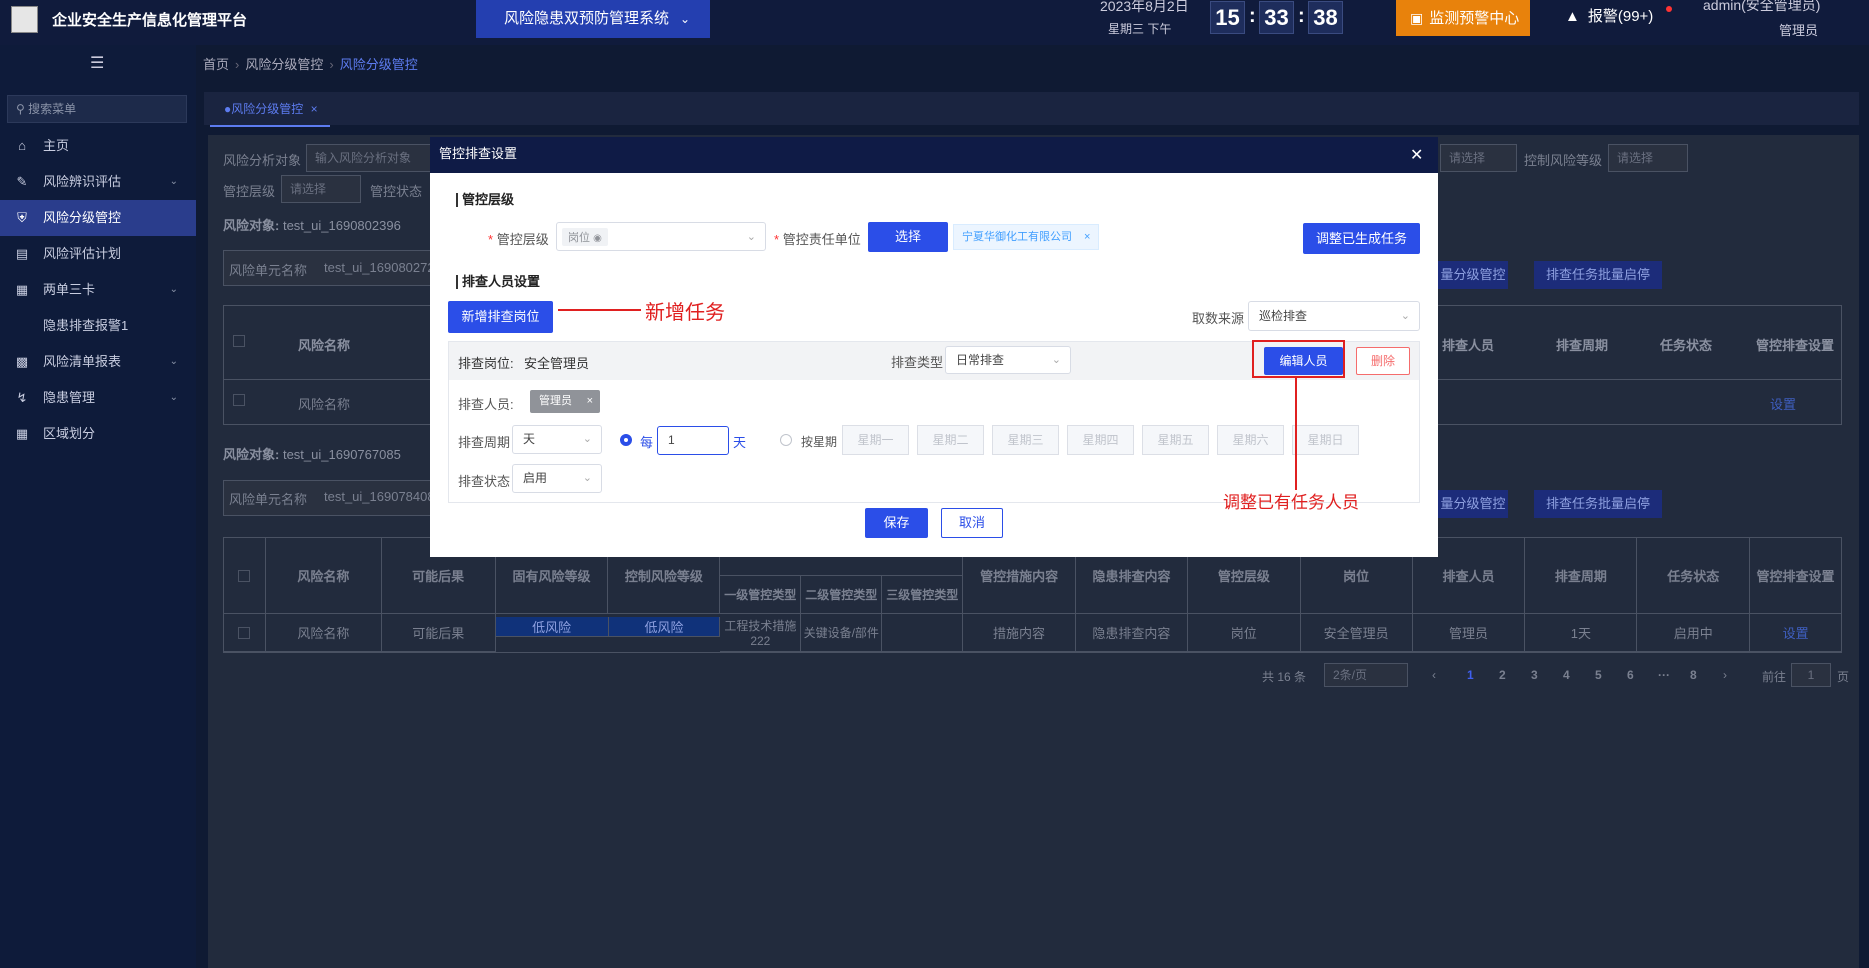 The width and height of the screenshot is (1869, 968). Describe the element at coordinates (1227, 17) in the screenshot. I see `clock-hours: 15` at that location.